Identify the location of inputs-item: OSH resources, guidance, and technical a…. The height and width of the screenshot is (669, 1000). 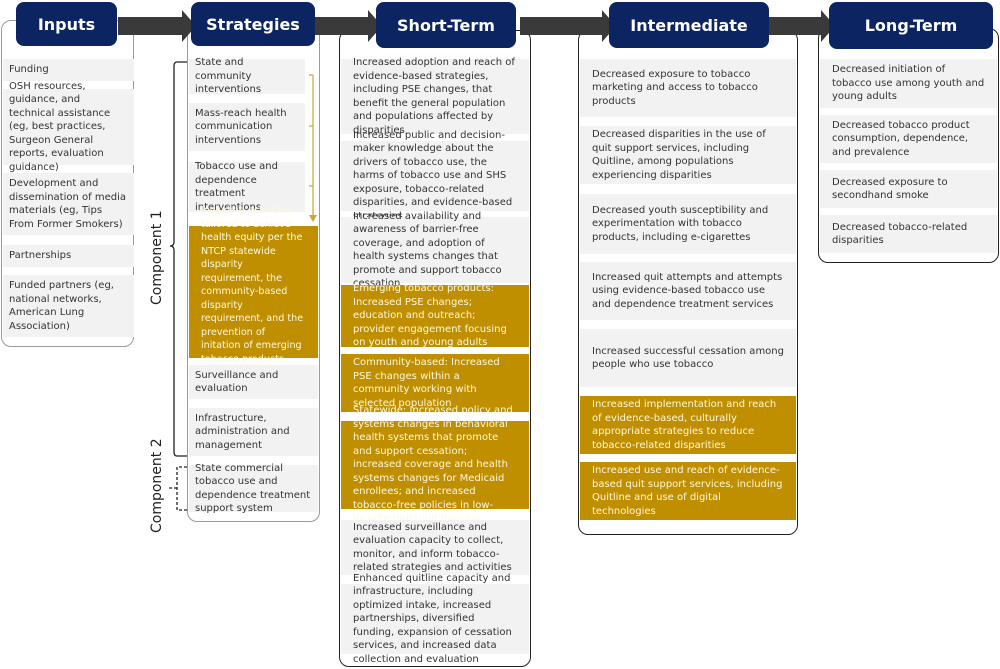
(68, 127).